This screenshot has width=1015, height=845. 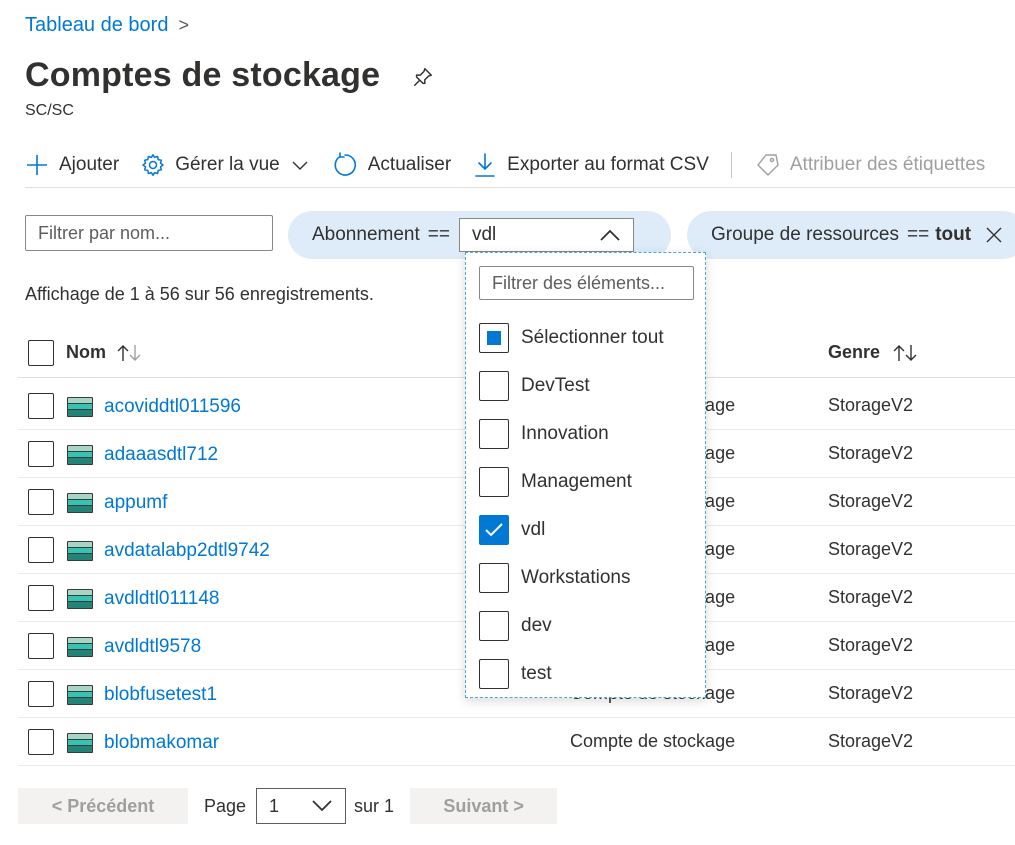 What do you see at coordinates (515, 626) in the screenshot?
I see `dropdown-option: dev` at bounding box center [515, 626].